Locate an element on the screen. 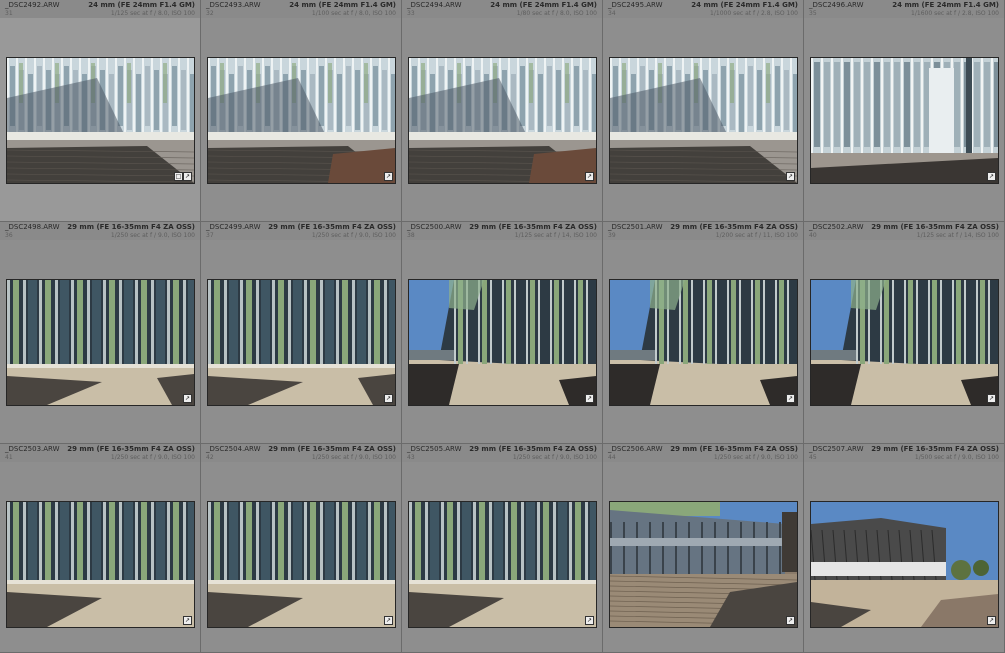 The height and width of the screenshot is (653, 1005). file-name: _DSC2492.ARW is located at coordinates (32, 5).